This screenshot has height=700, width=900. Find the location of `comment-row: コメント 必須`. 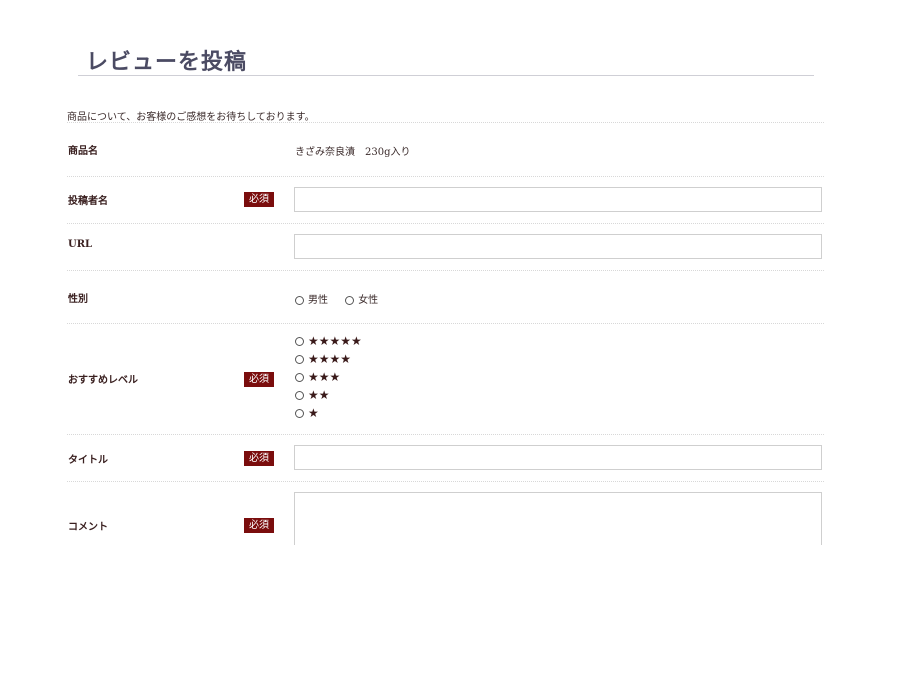

comment-row: コメント 必須 is located at coordinates (445, 513).